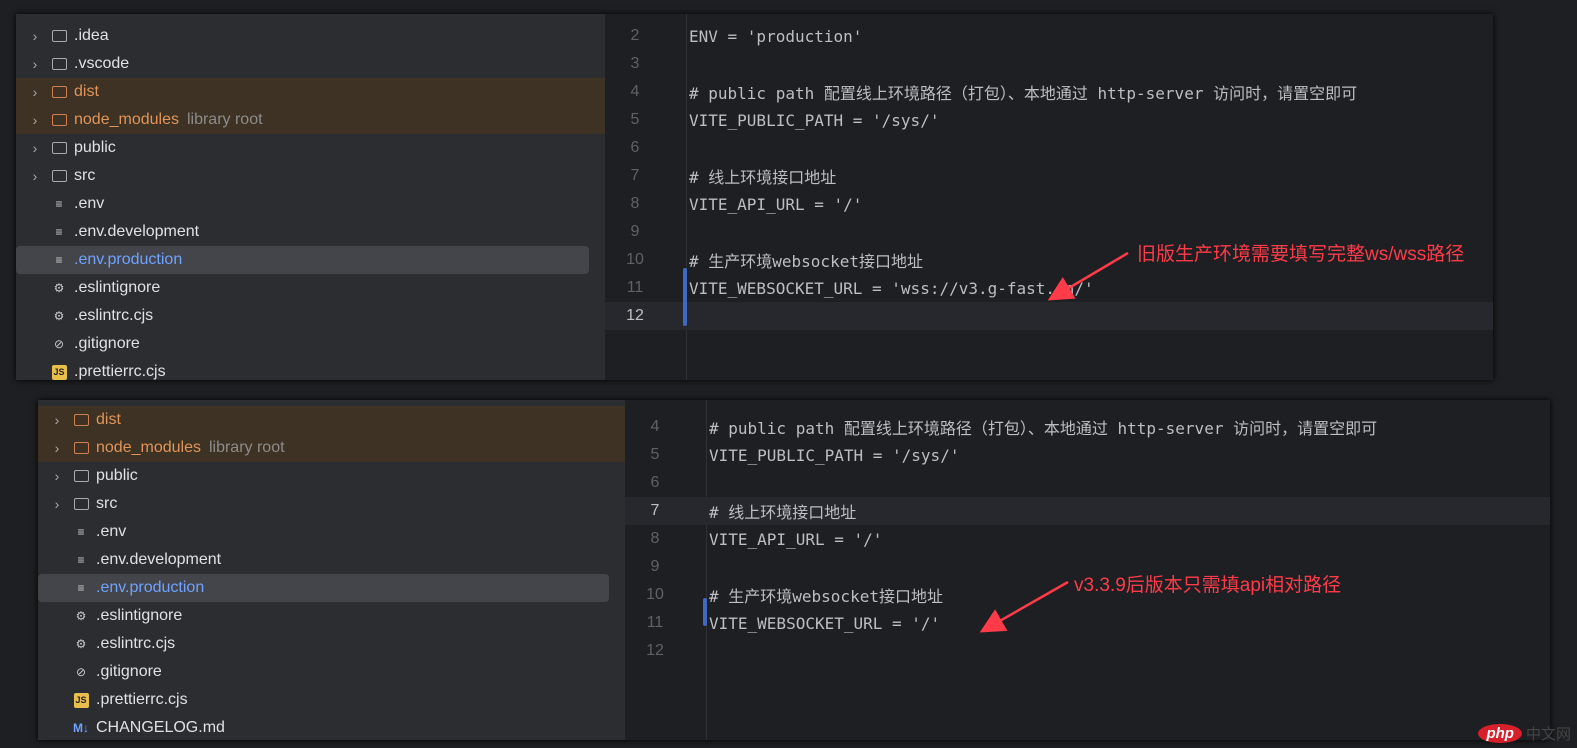  I want to click on php-logo: php, so click(1500, 733).